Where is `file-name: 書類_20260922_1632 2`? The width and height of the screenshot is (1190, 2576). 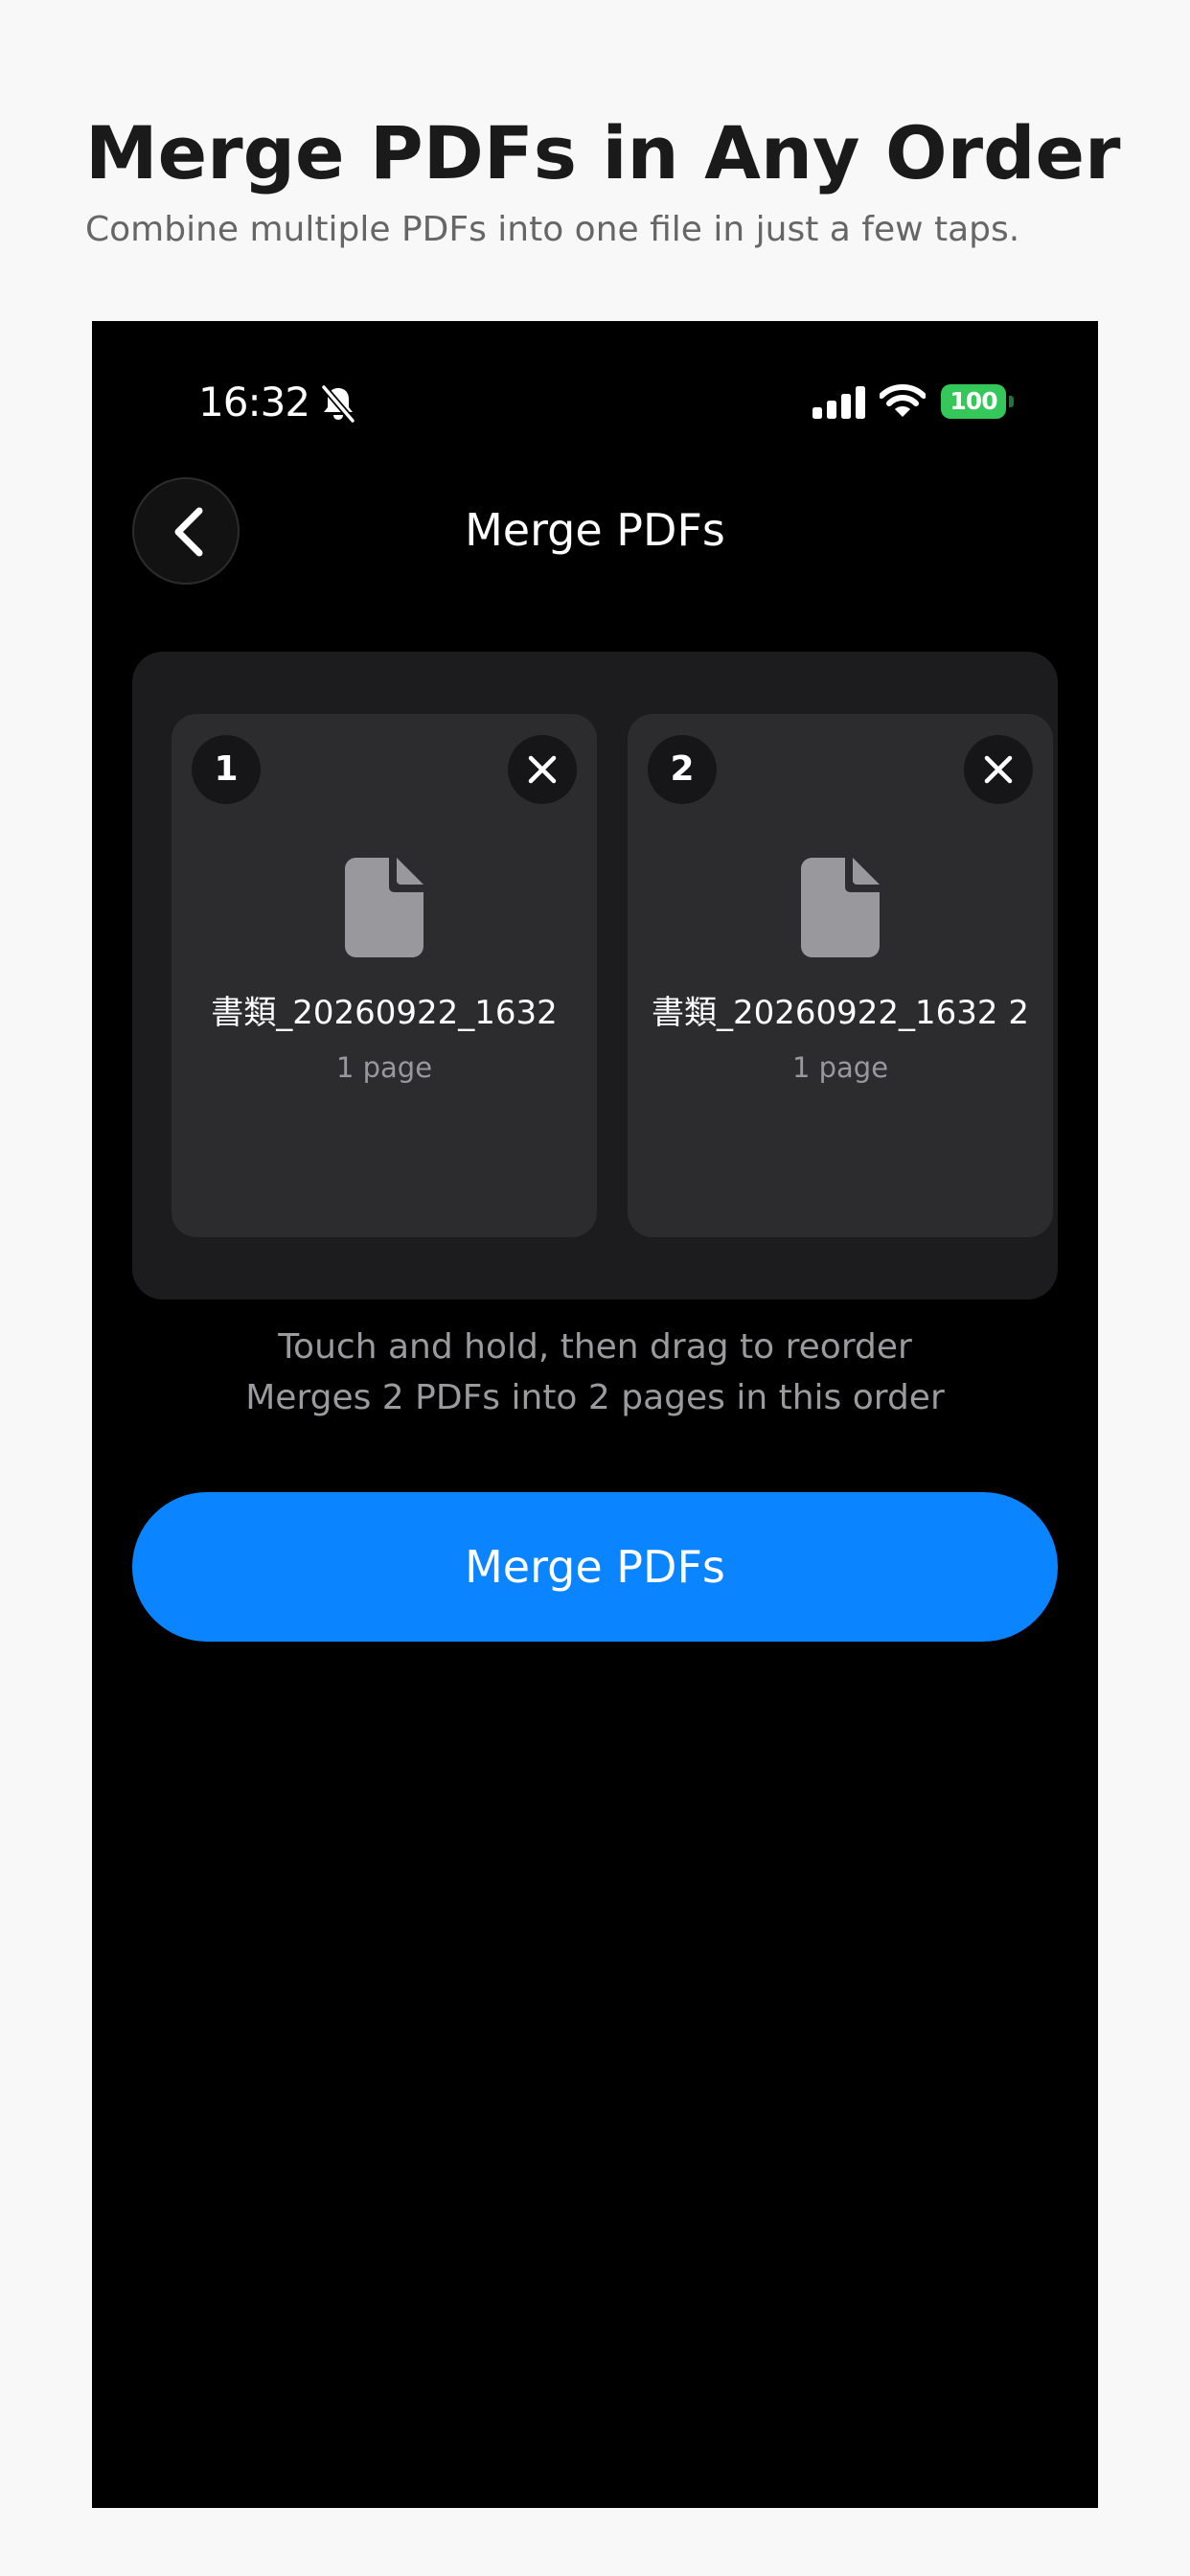
file-name: 書類_20260922_1632 2 is located at coordinates (841, 1013).